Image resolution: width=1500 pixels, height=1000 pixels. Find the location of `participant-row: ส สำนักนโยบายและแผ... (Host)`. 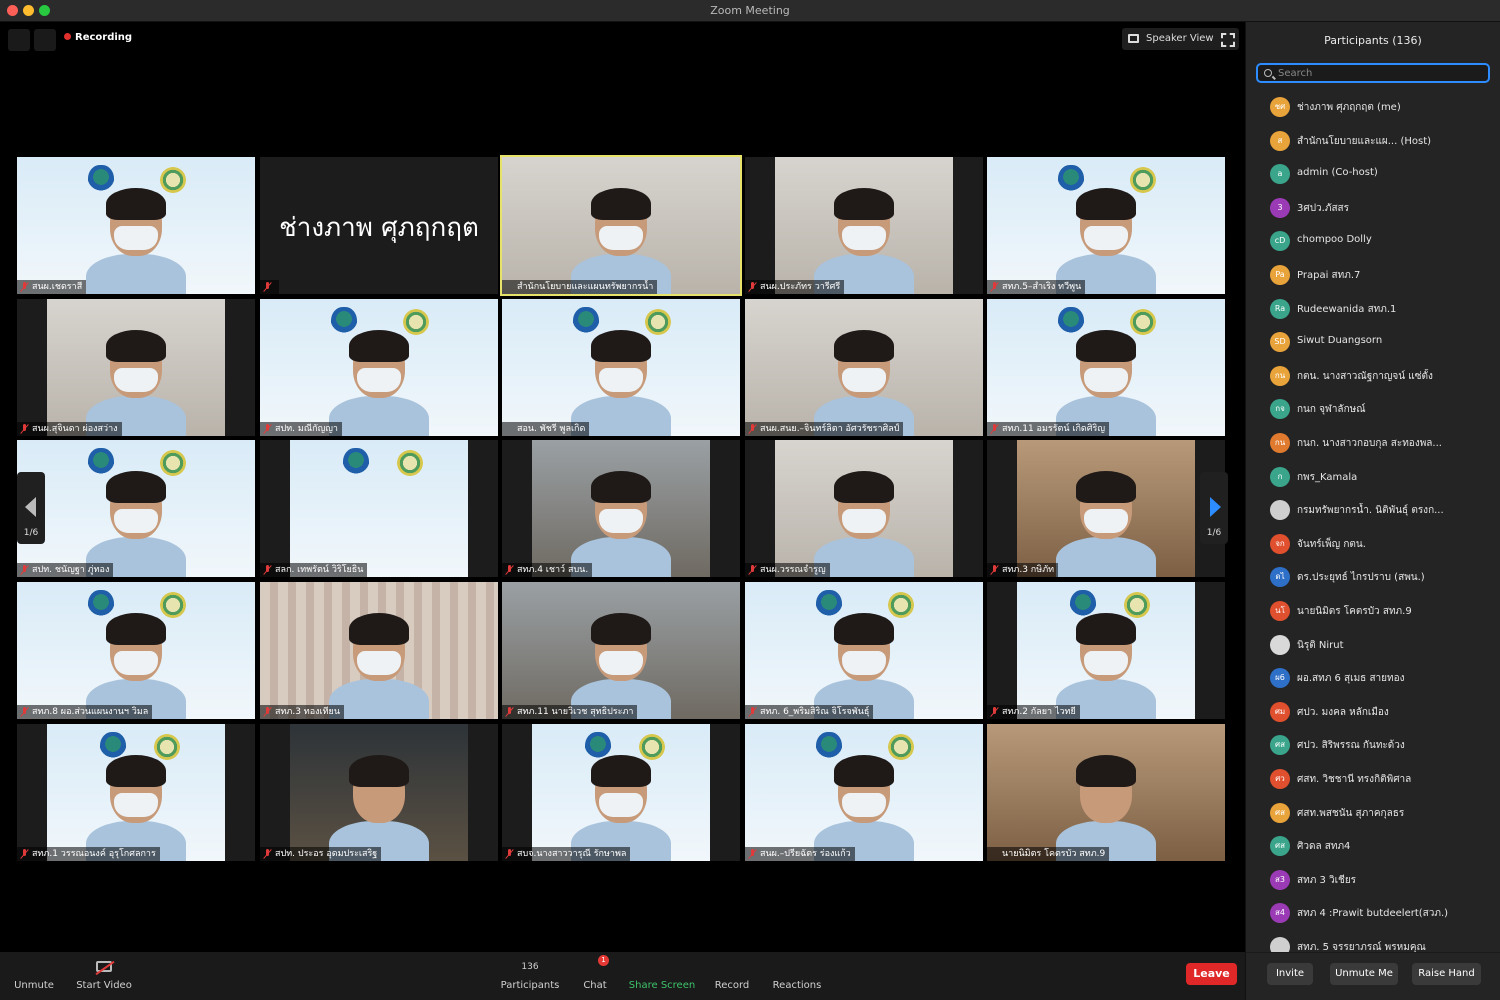

participant-row: ส สำนักนโยบายและแผ... (Host) is located at coordinates (1373, 142).